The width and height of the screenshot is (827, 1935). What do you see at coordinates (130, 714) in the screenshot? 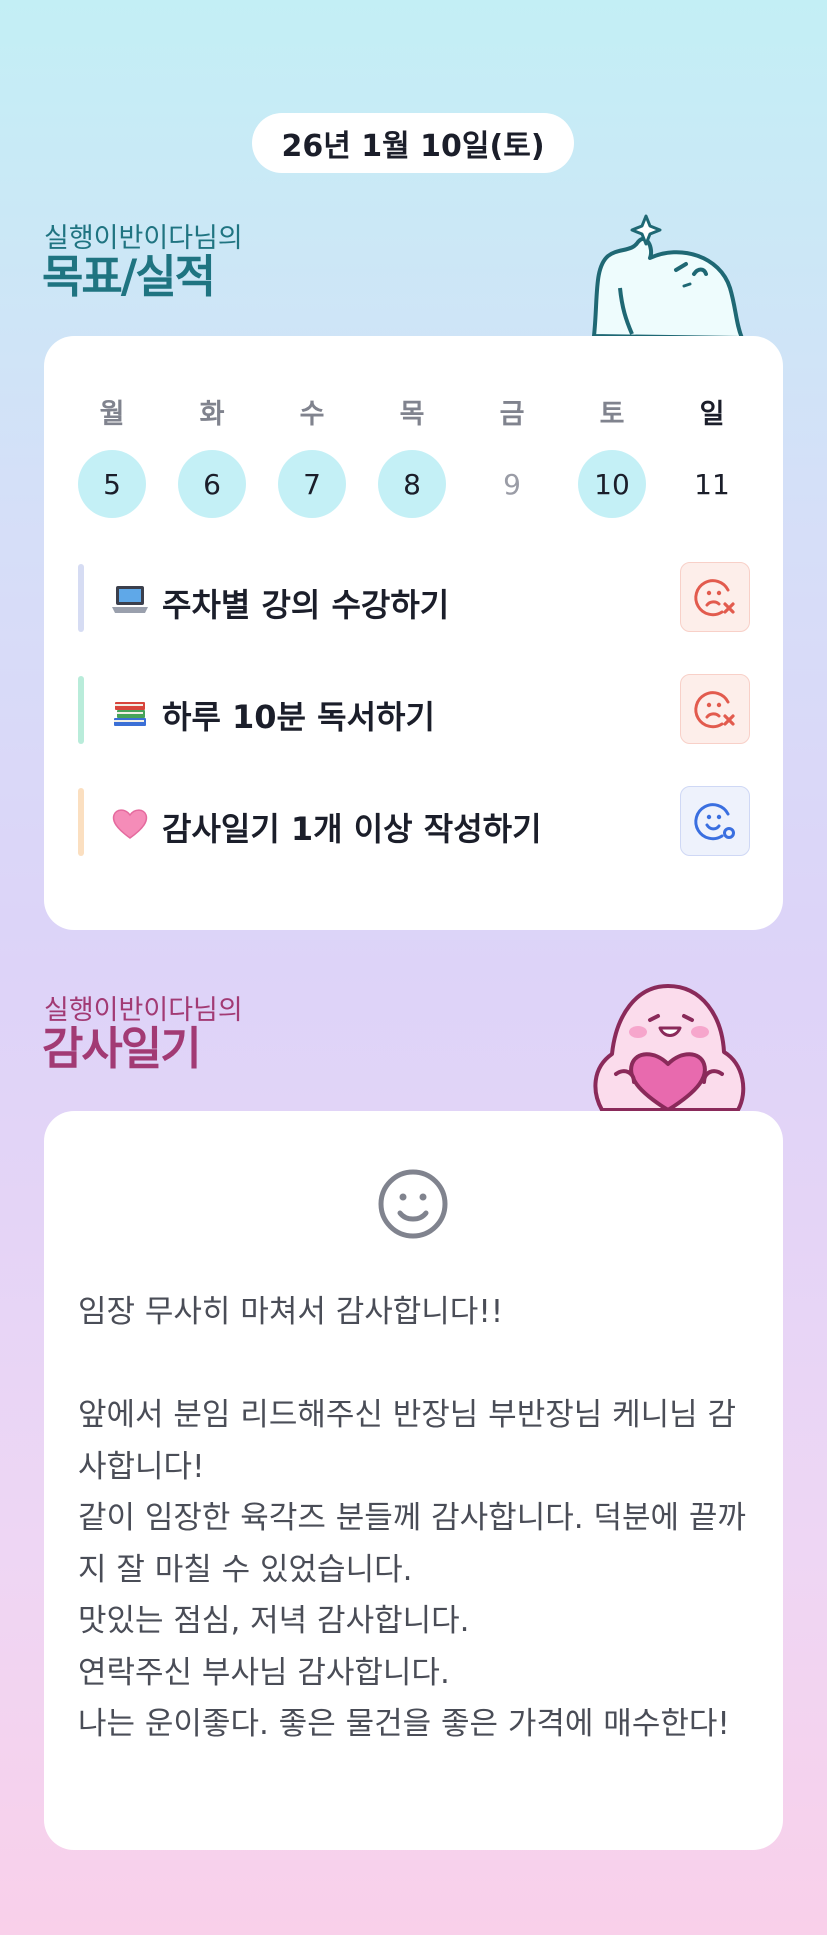
I see `books-icon` at bounding box center [130, 714].